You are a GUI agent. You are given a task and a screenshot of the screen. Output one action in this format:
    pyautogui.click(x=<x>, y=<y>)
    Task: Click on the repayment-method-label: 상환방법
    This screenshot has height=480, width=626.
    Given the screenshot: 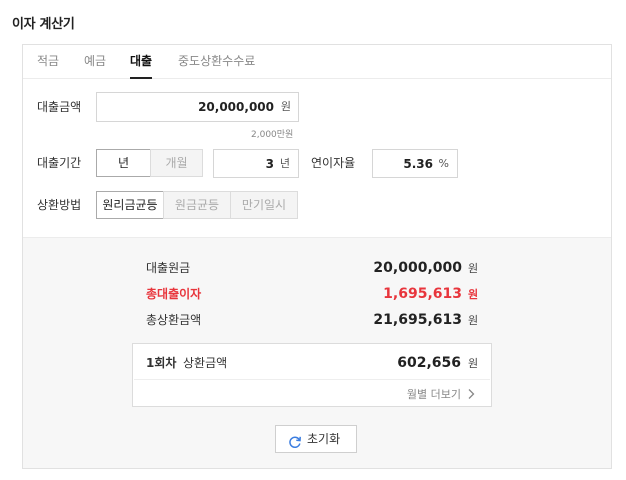 What is the action you would take?
    pyautogui.click(x=59, y=205)
    